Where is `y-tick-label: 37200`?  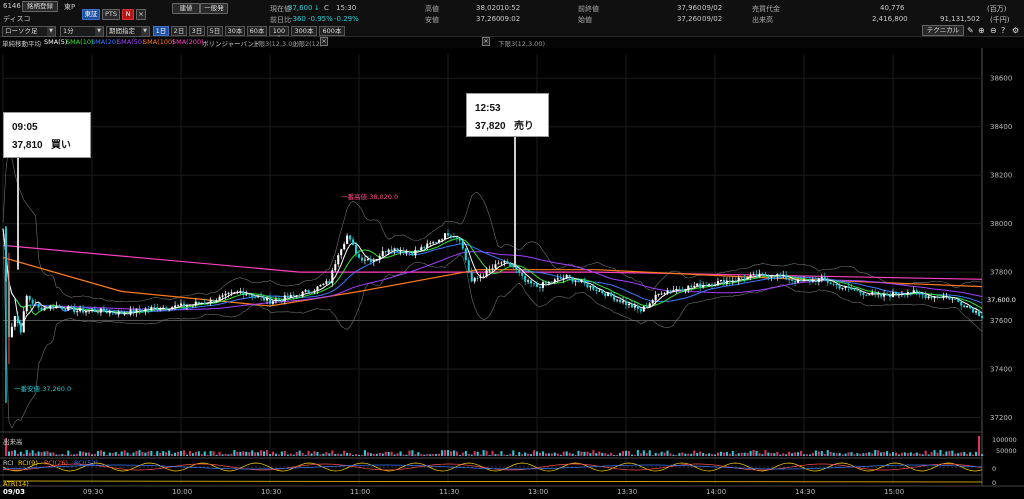
y-tick-label: 37200 is located at coordinates (1001, 418).